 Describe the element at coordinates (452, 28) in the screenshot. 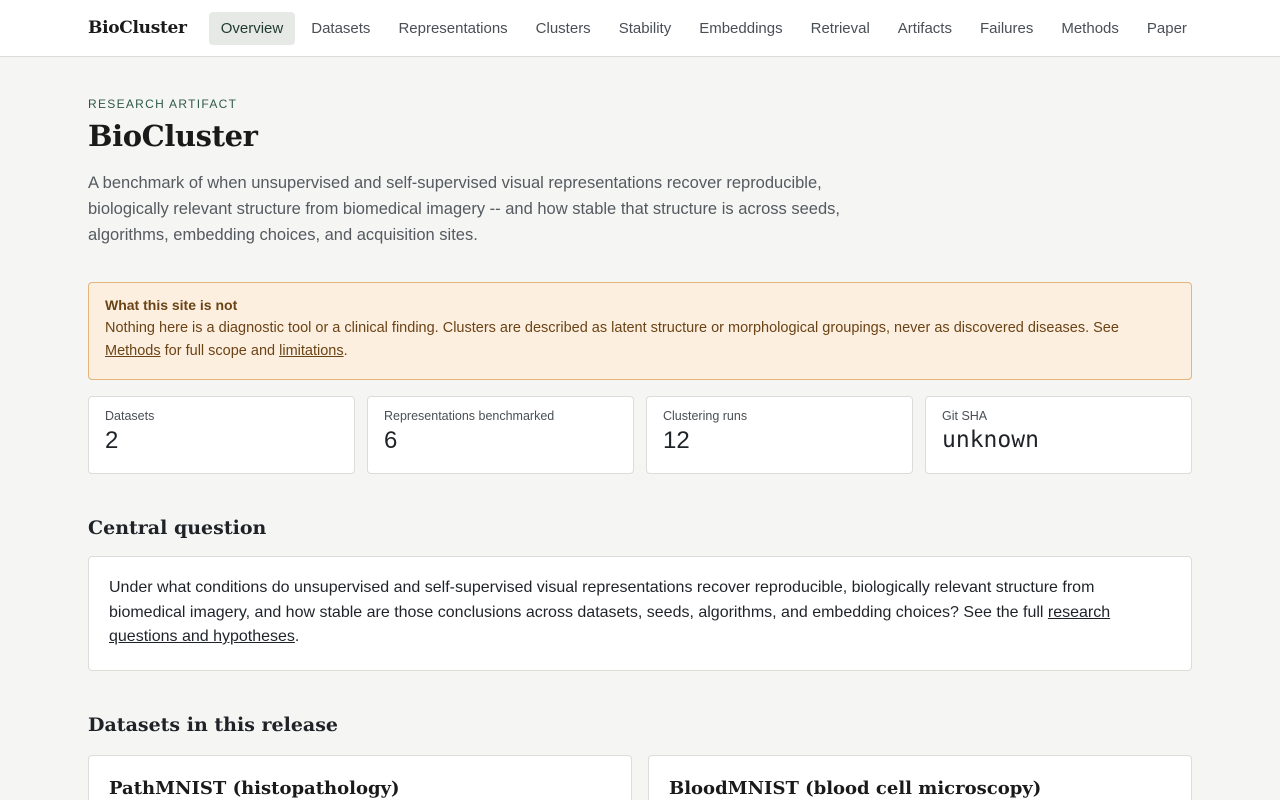

I see `nav-representations: Representations` at that location.